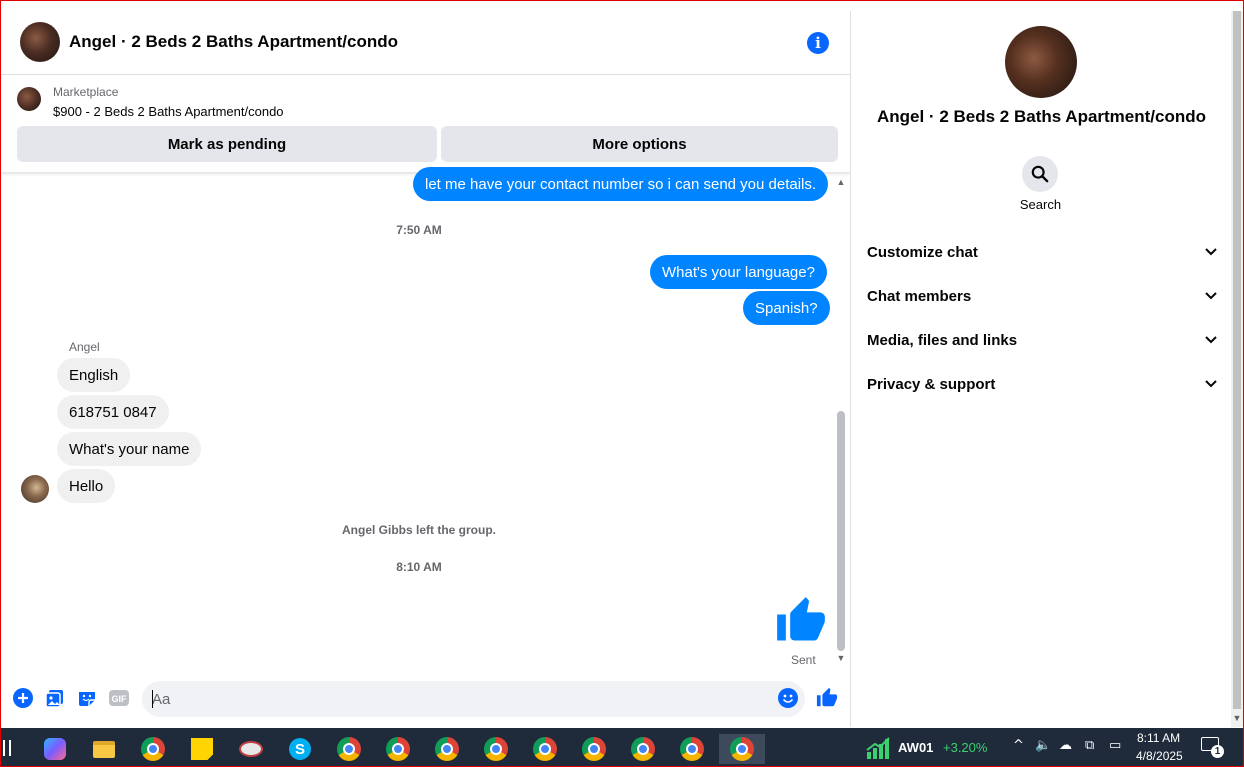  Describe the element at coordinates (87, 698) in the screenshot. I see `sticker-icon` at that location.